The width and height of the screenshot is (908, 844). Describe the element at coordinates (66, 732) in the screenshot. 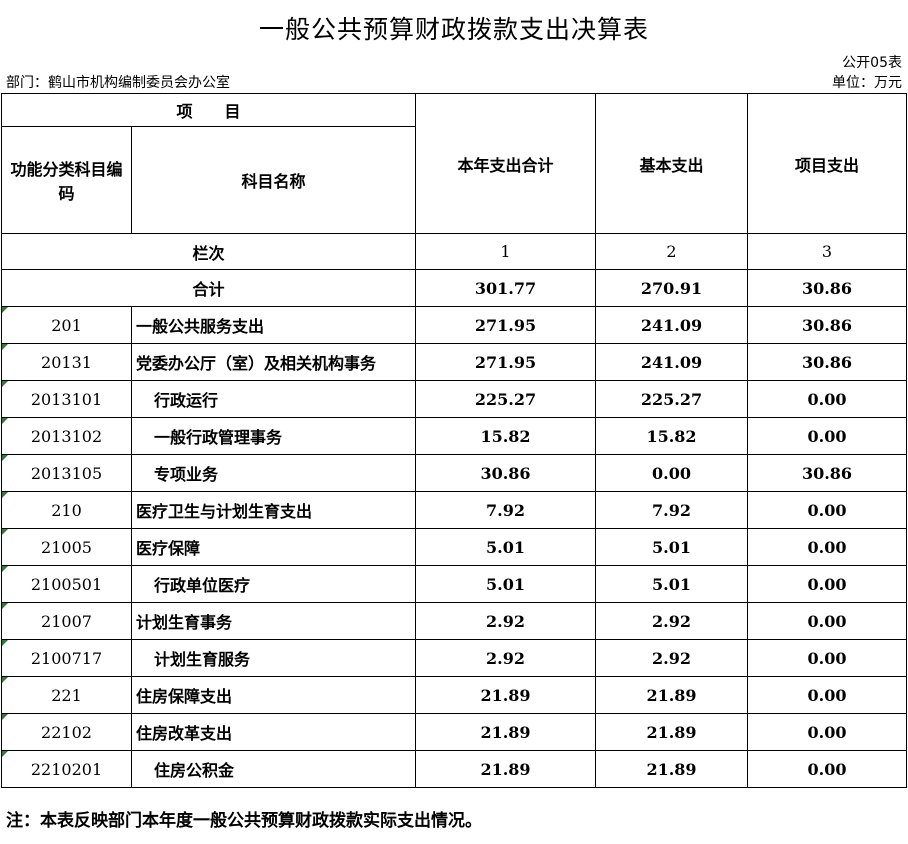

I see `row-code: 22102` at that location.